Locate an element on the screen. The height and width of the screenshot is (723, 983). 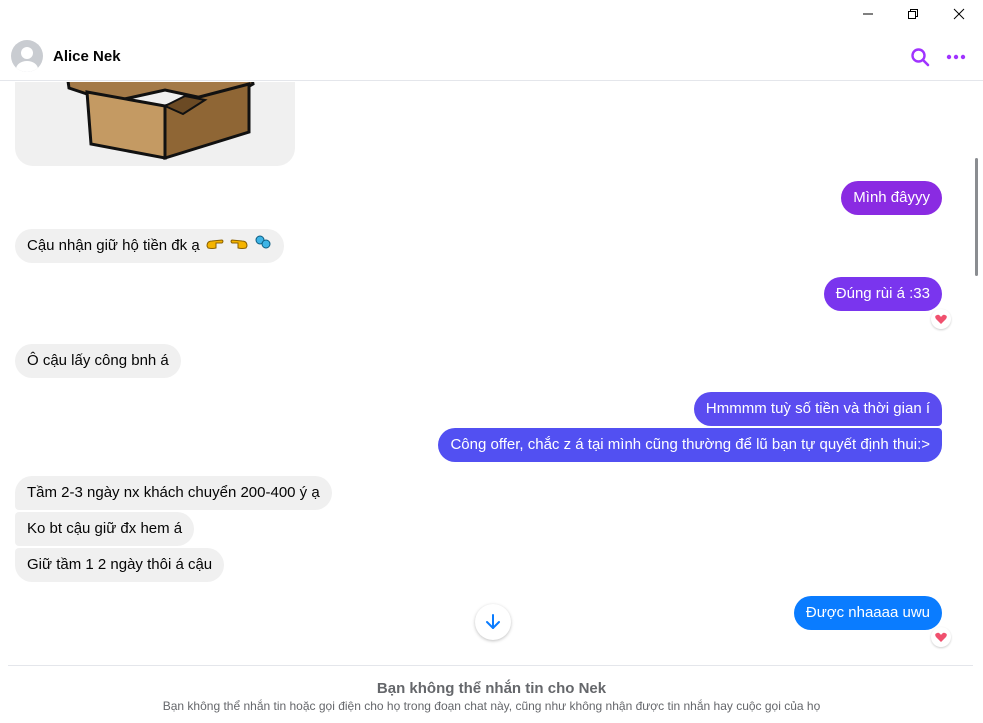
message-text: Ko bt cậu giữ đx hem á is located at coordinates (105, 528).